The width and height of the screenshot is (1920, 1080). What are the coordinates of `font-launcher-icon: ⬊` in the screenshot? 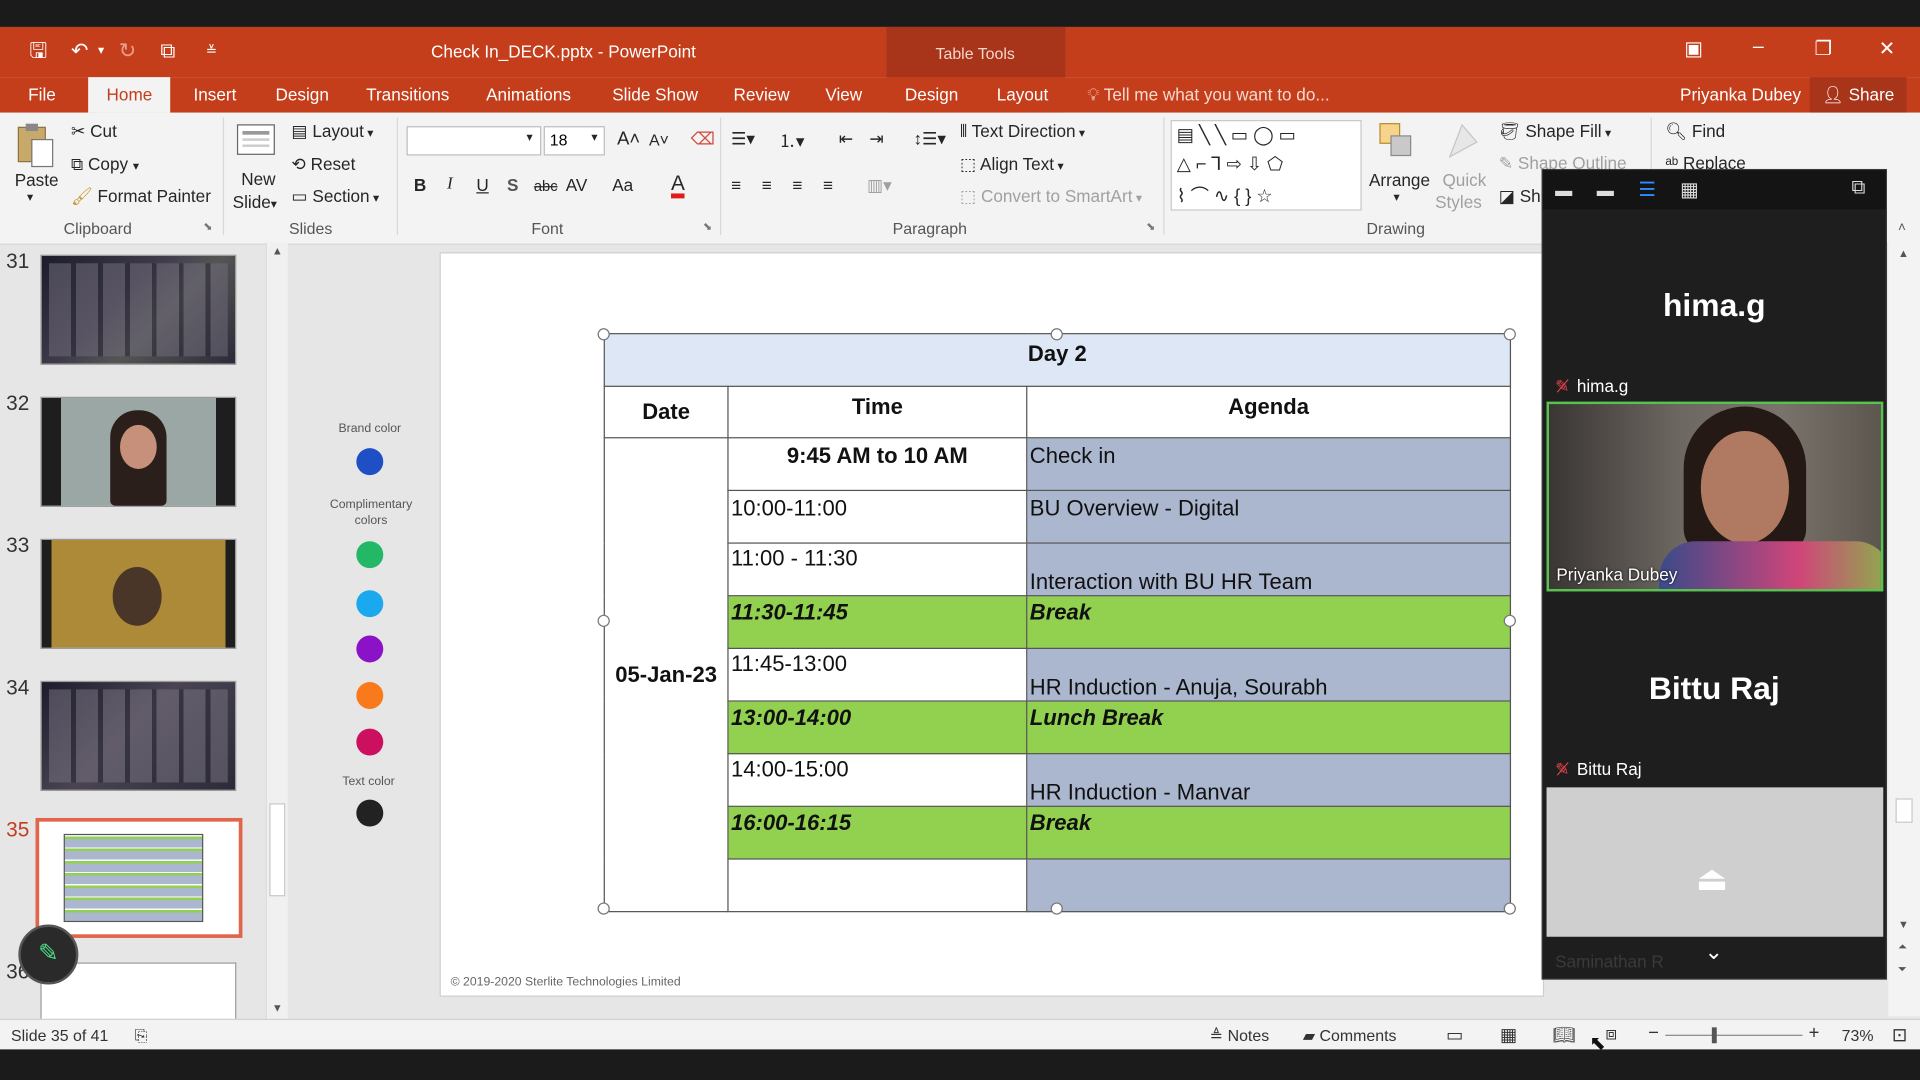 It's located at (707, 226).